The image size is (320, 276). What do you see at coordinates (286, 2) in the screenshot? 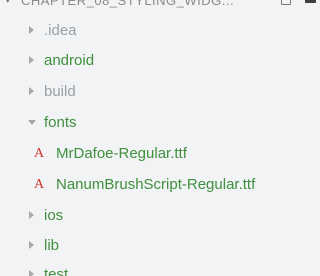
I see `new-file-icon` at bounding box center [286, 2].